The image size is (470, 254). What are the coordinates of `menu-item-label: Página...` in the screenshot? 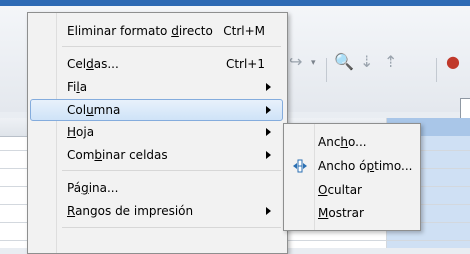 It's located at (93, 188).